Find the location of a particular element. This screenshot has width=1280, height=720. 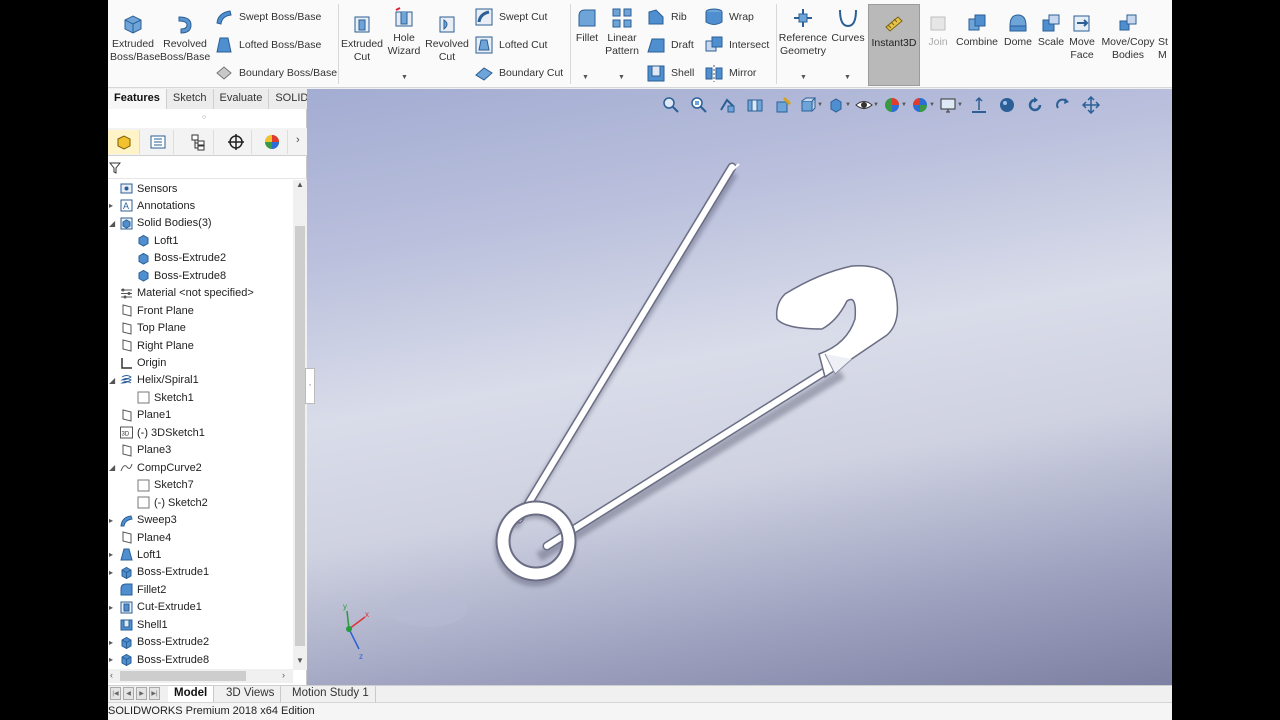

dimxpert-tab is located at coordinates (236, 142).